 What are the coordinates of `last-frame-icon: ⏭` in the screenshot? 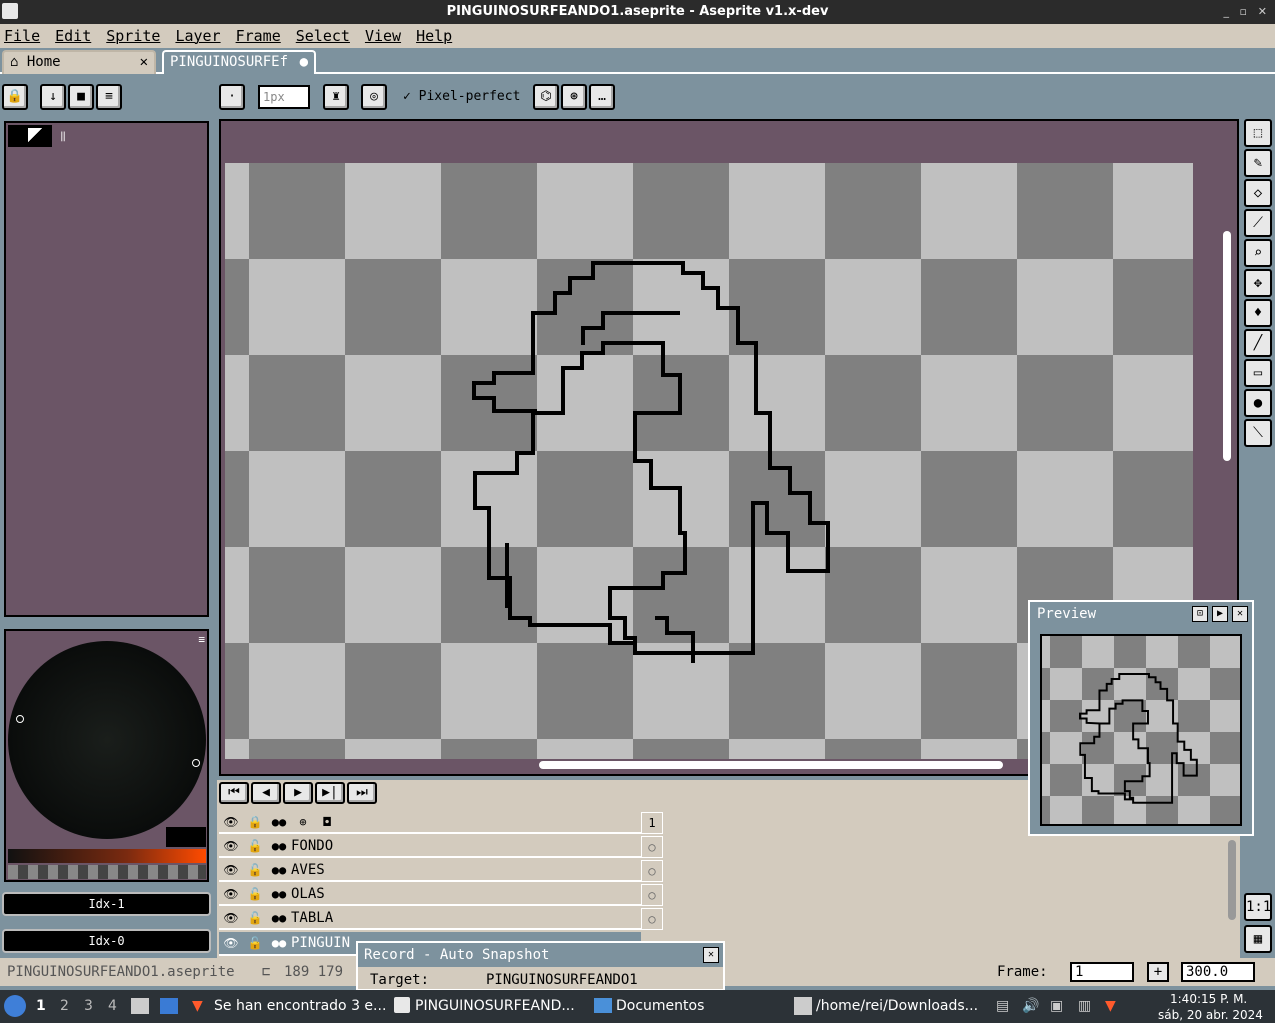 It's located at (362, 793).